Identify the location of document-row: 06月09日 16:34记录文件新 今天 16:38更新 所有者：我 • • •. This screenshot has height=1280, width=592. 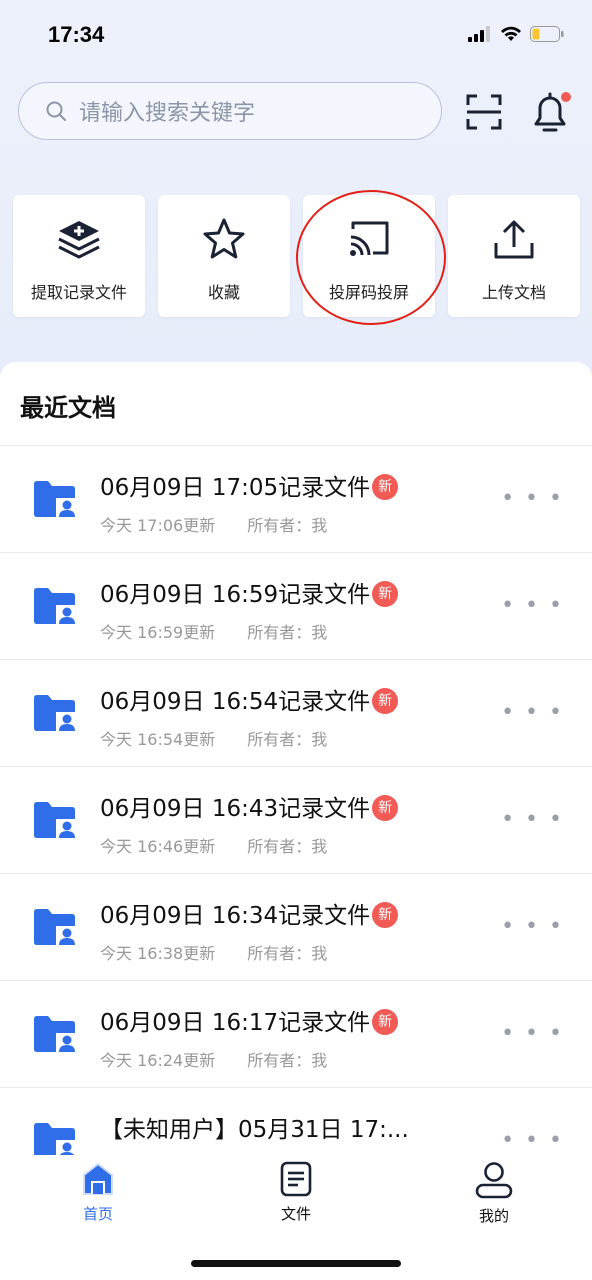
(296, 927).